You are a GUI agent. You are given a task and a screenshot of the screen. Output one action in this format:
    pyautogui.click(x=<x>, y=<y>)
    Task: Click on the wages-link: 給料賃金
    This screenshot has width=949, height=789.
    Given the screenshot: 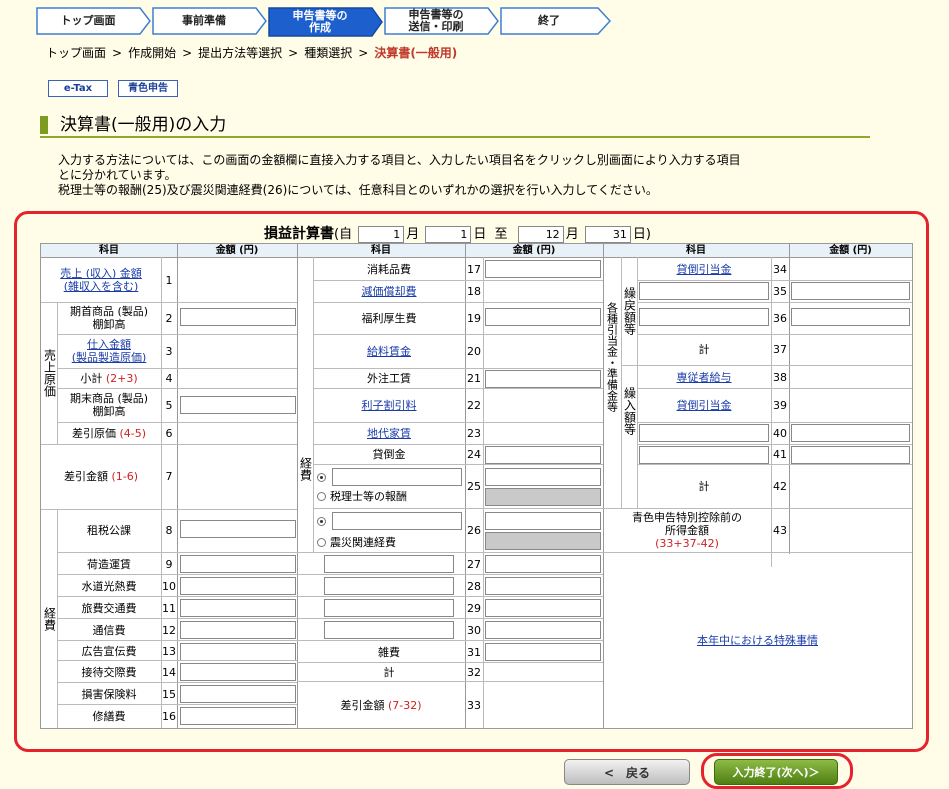 What is the action you would take?
    pyautogui.click(x=389, y=351)
    